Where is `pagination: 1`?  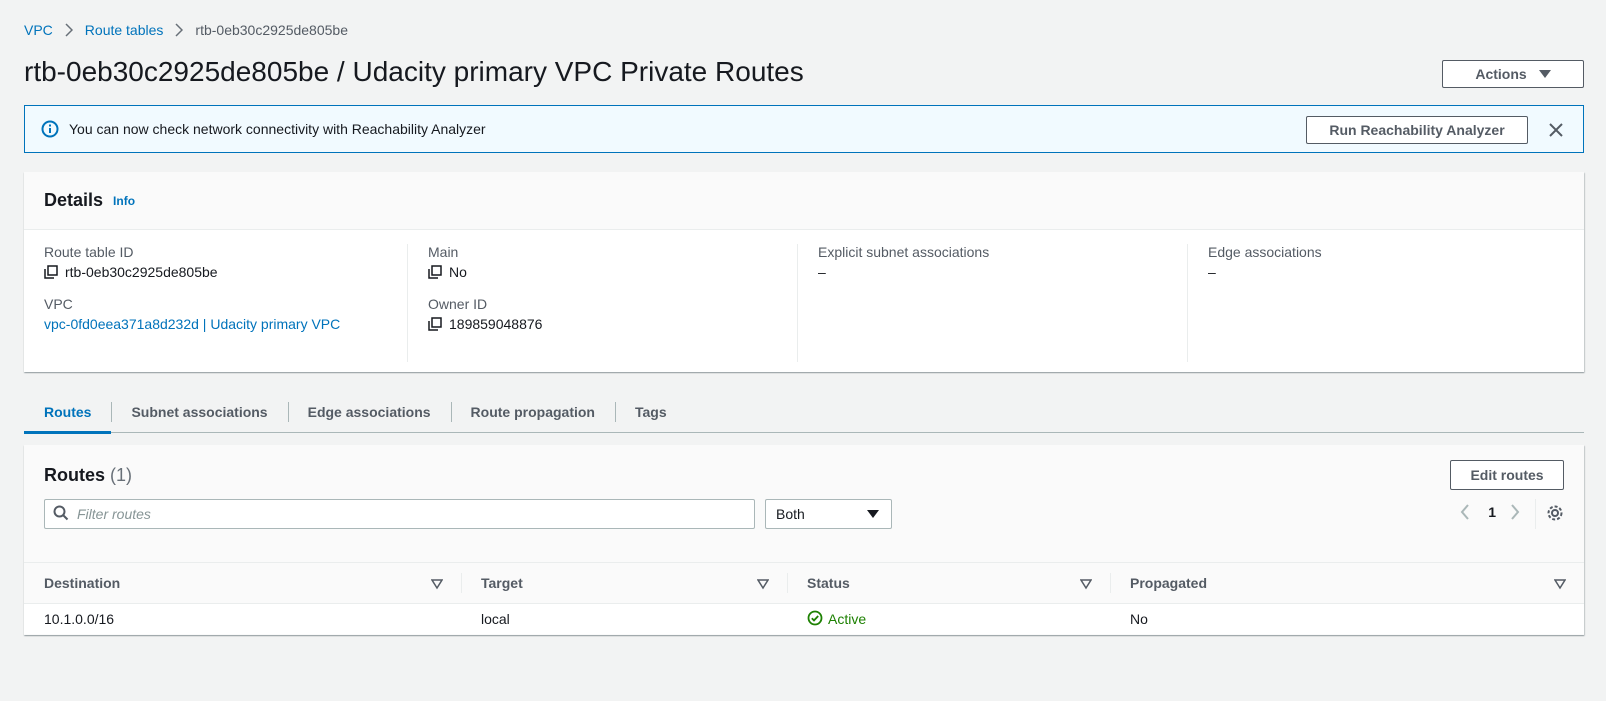 pagination: 1 is located at coordinates (1492, 512).